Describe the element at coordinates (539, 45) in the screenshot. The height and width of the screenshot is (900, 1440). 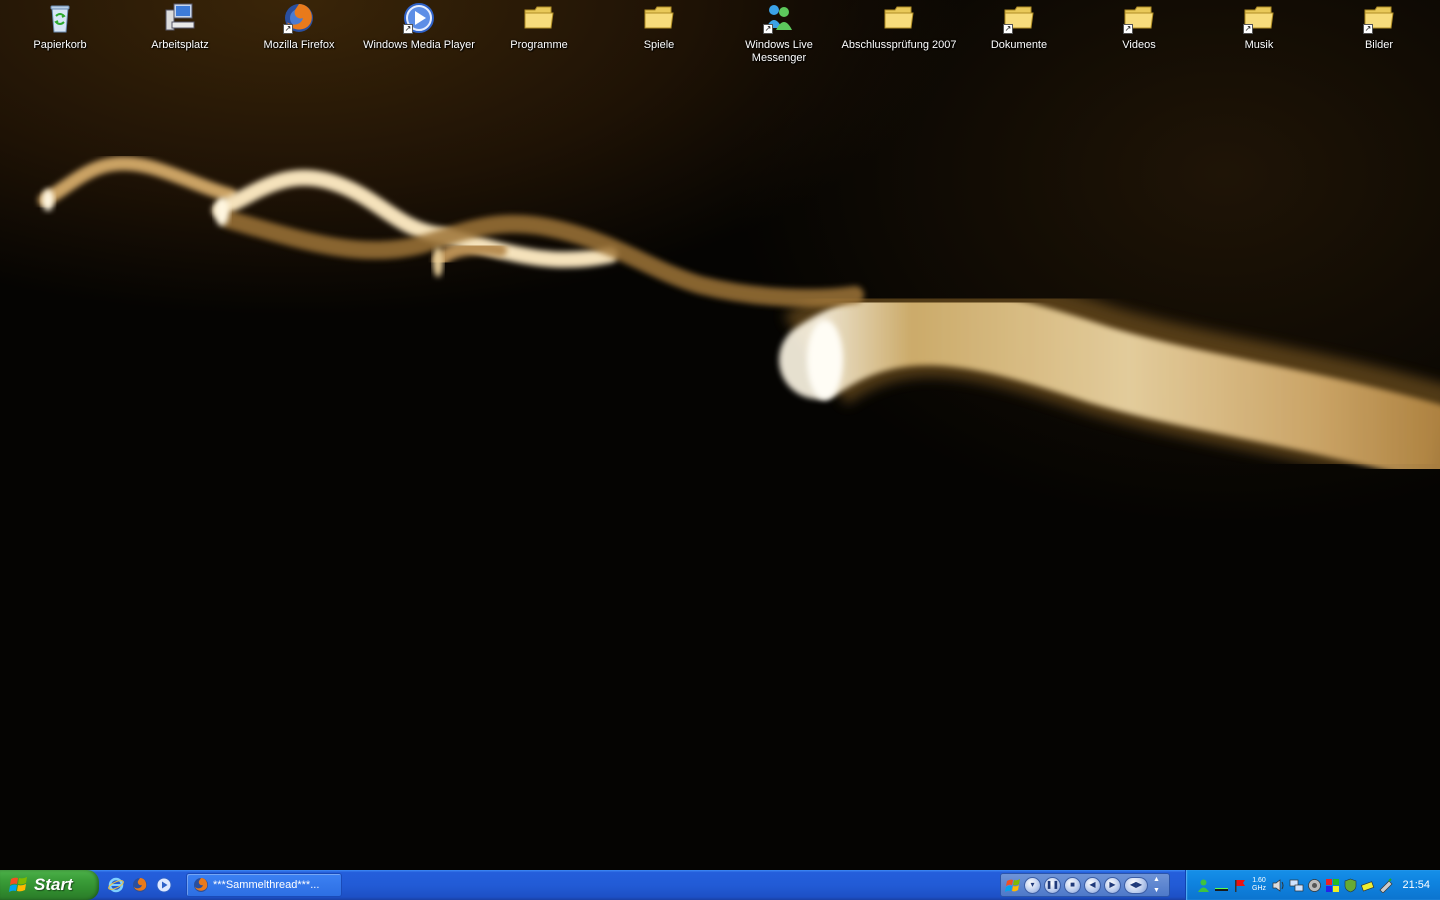
I see `desktop-icon-label: Programme` at that location.